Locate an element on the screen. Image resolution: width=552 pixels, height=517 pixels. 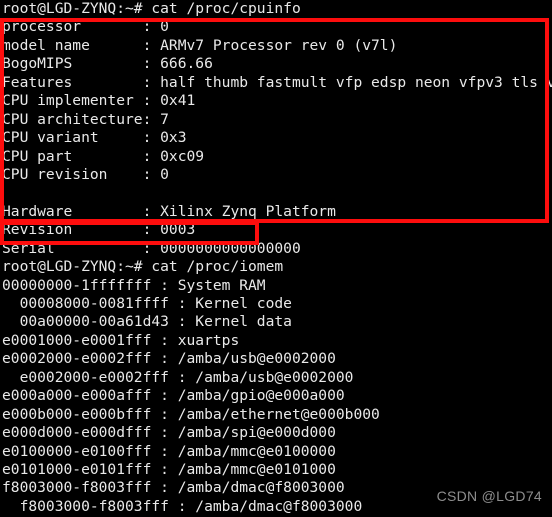
terminal-line: Hardware : Xilinx Zynq Platform is located at coordinates (169, 211).